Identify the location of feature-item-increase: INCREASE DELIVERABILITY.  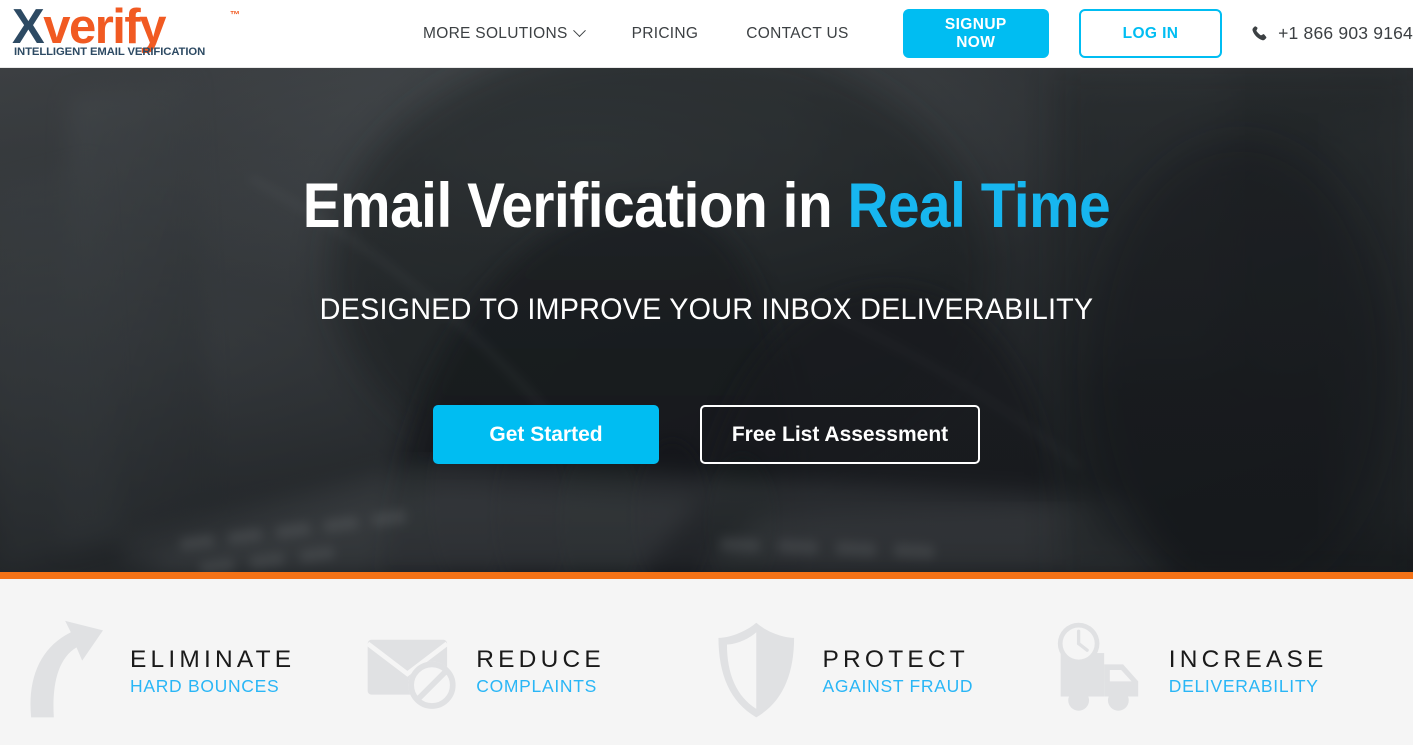
(1226, 662).